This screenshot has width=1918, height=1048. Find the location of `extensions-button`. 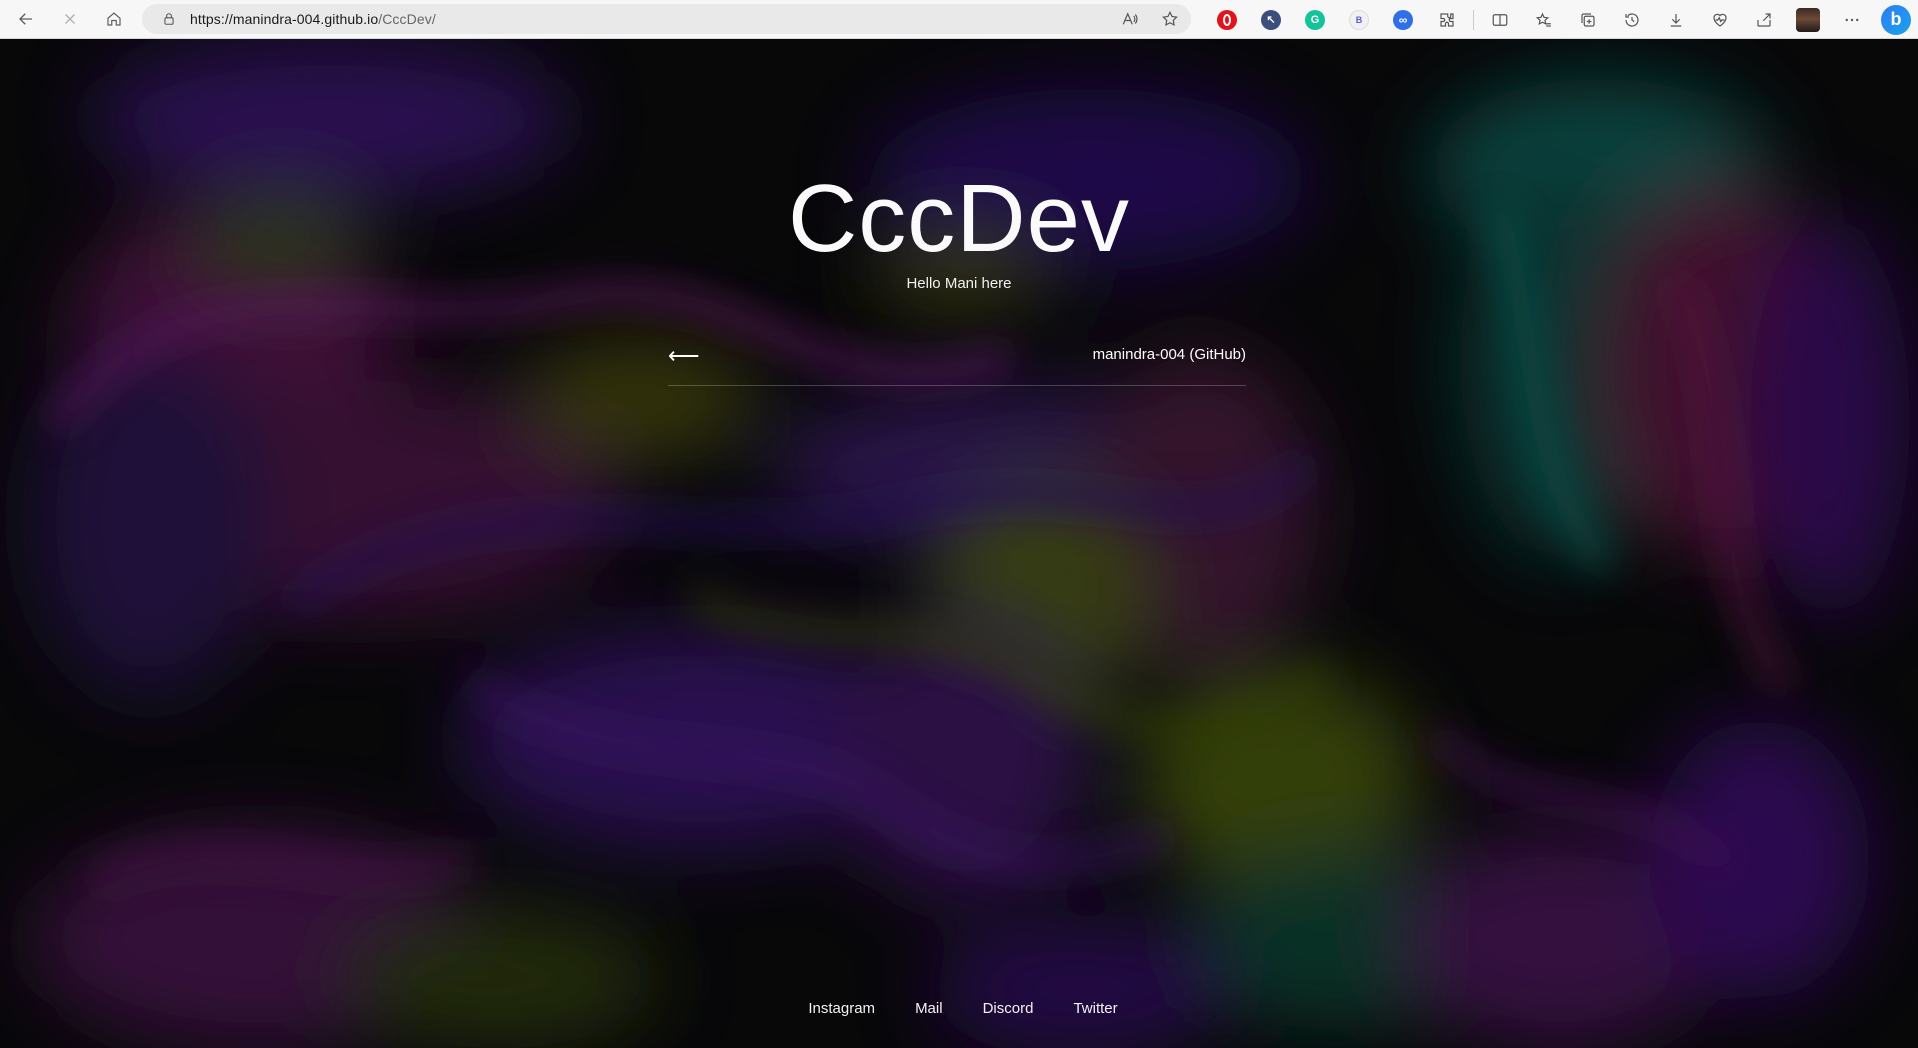

extensions-button is located at coordinates (1447, 19).